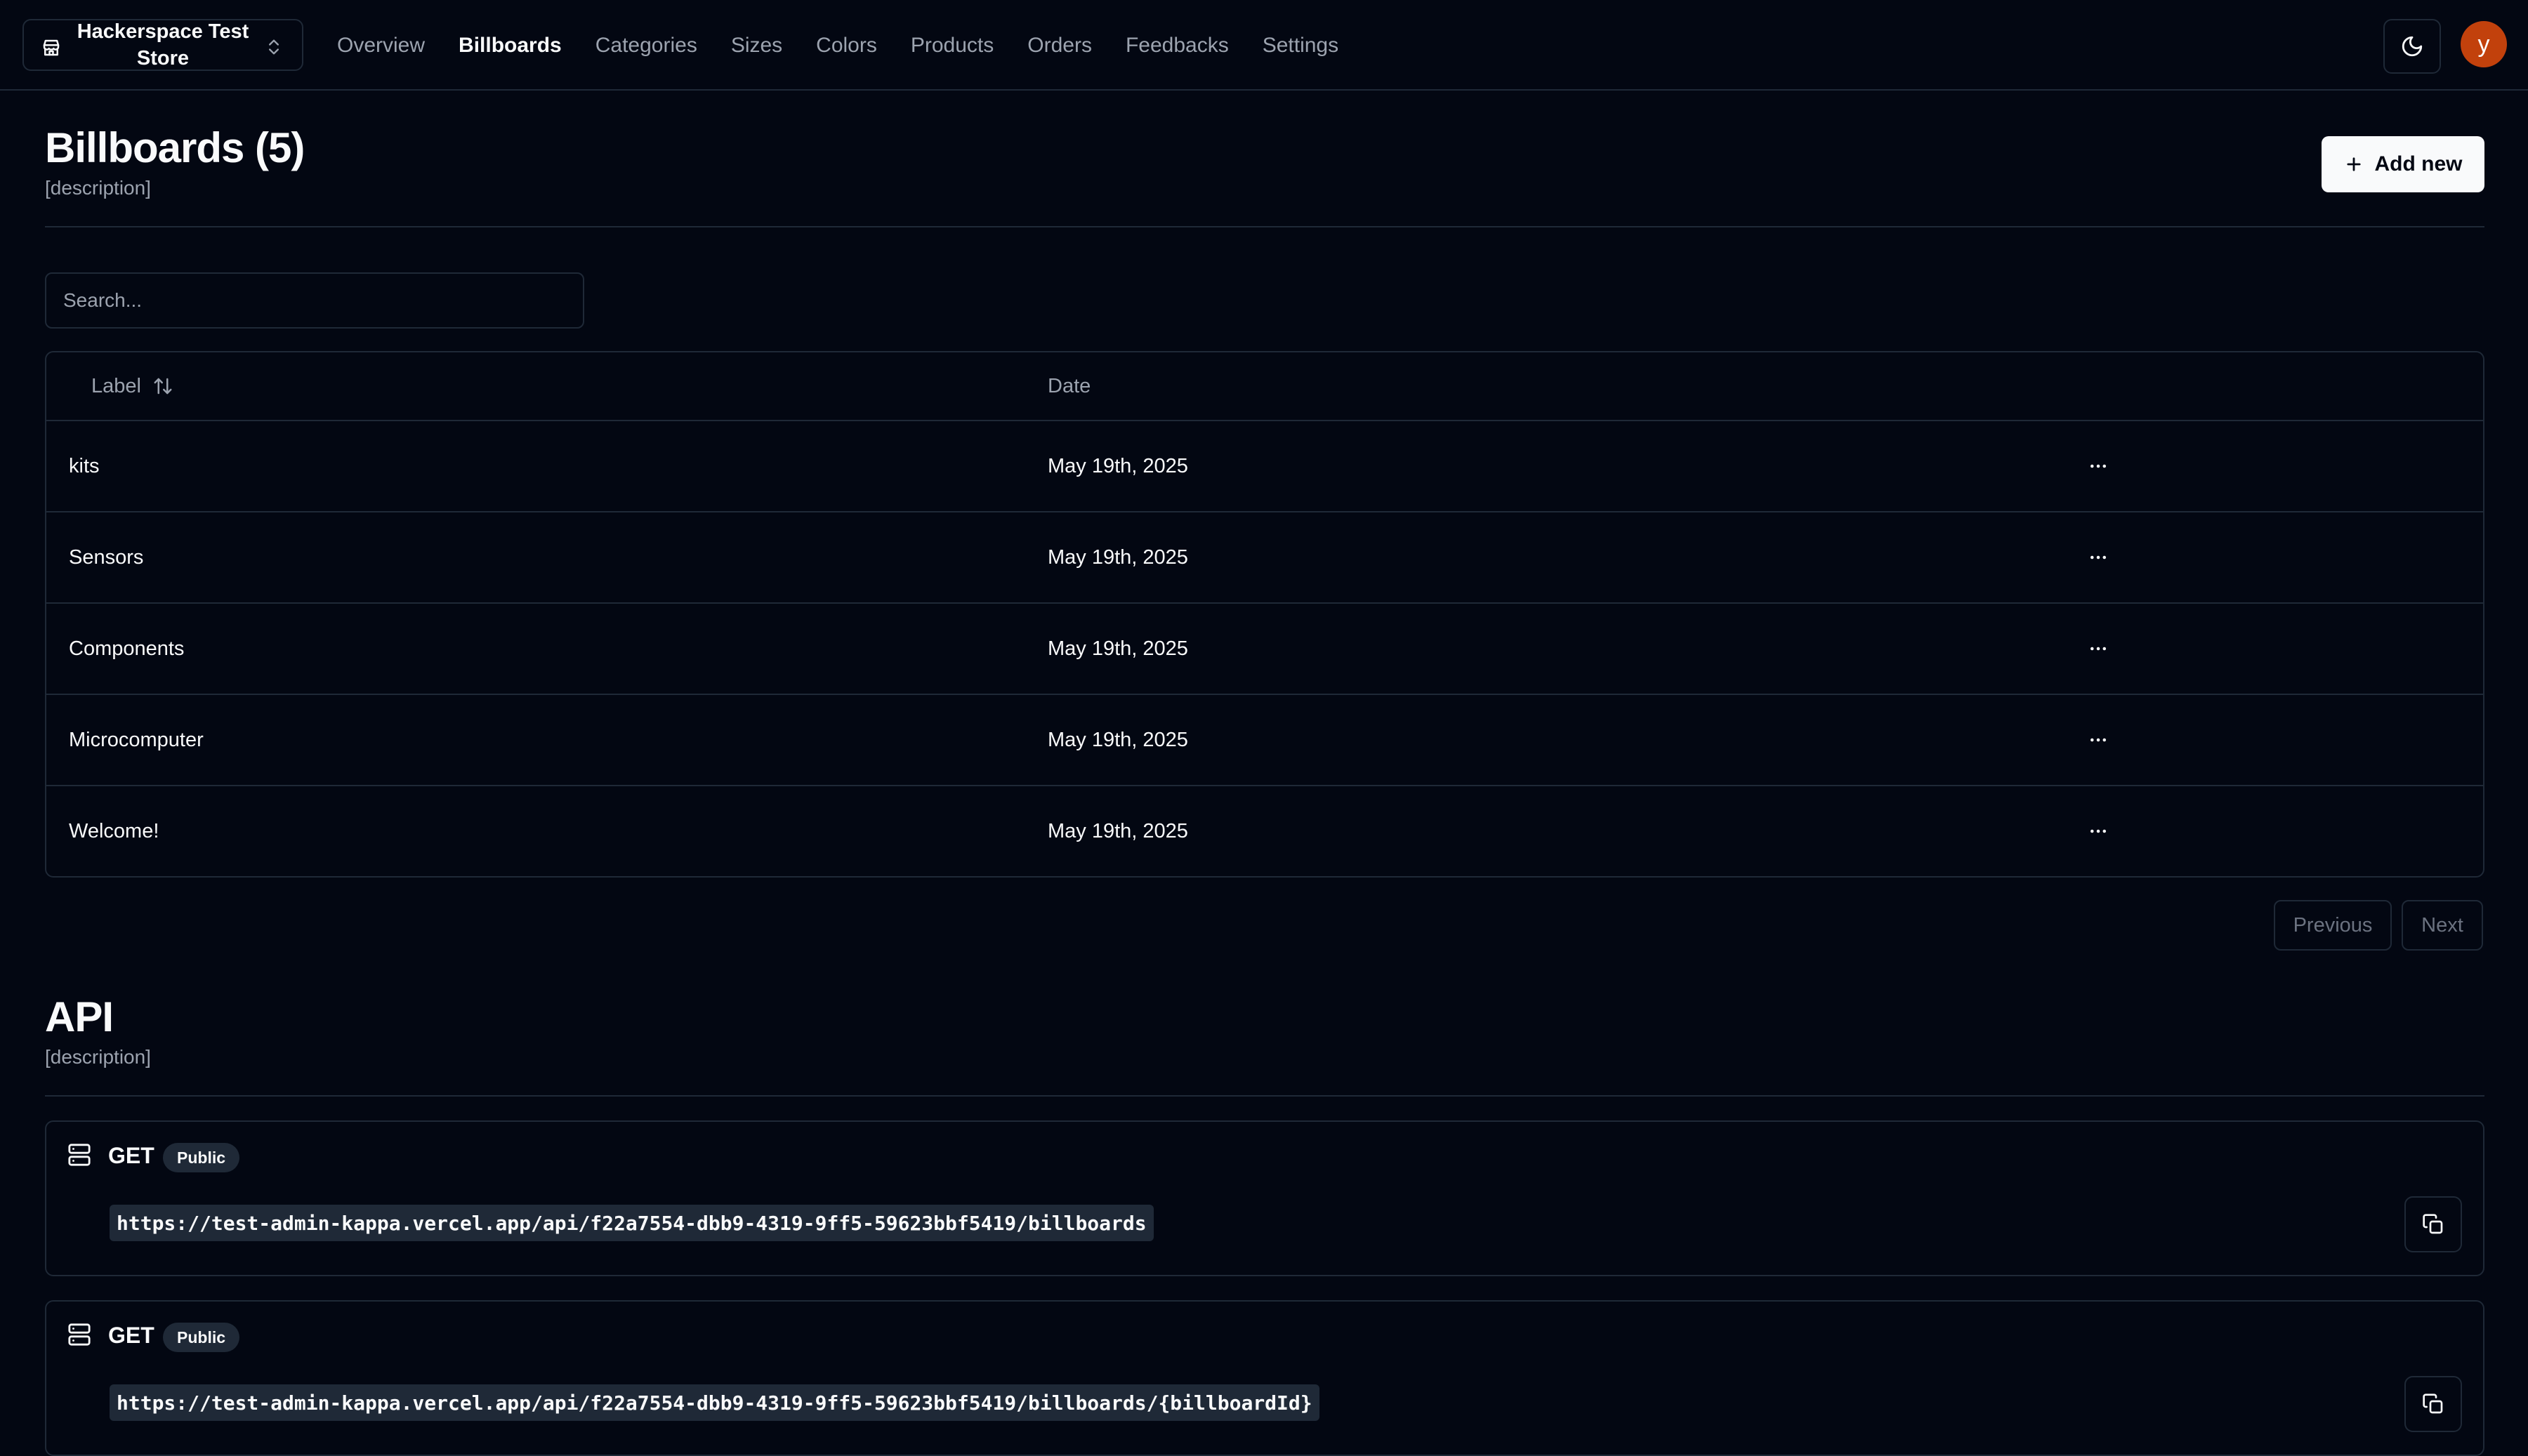 Image resolution: width=2528 pixels, height=1456 pixels. What do you see at coordinates (116, 385) in the screenshot?
I see `label-column-title: Label` at bounding box center [116, 385].